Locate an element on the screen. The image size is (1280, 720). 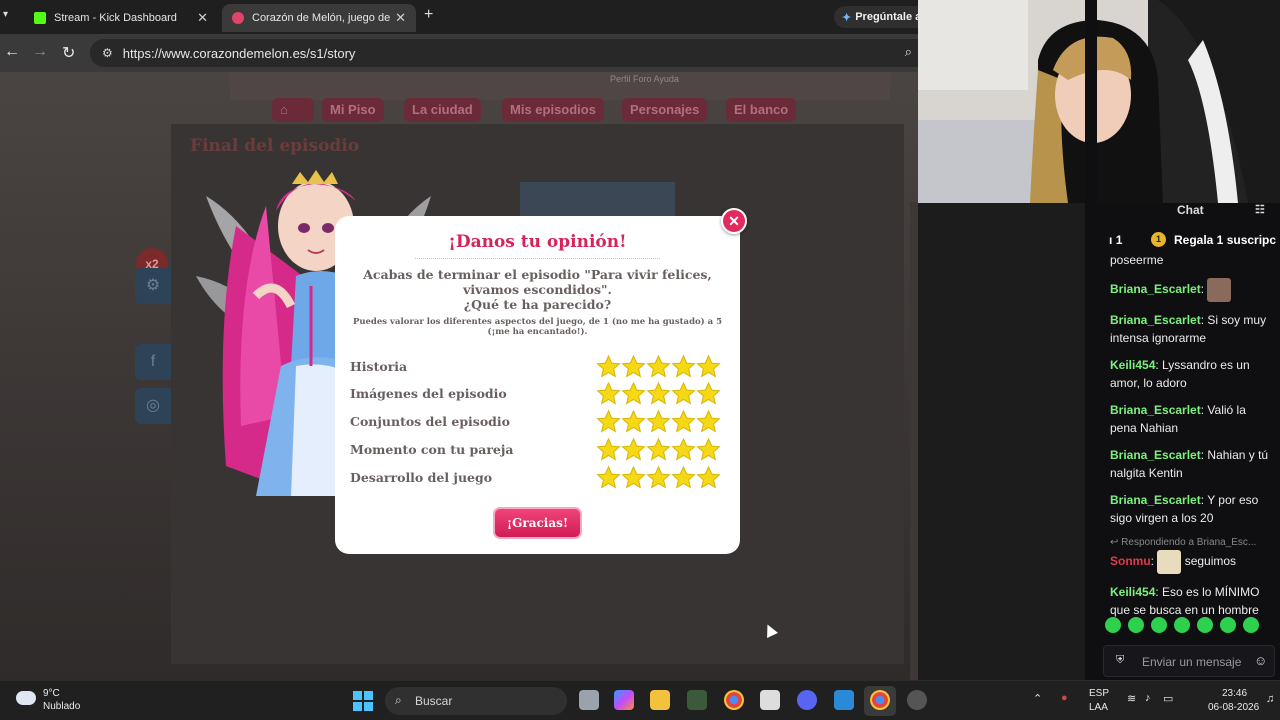
site-settings-icon: ⚙ is located at coordinates (107, 53).